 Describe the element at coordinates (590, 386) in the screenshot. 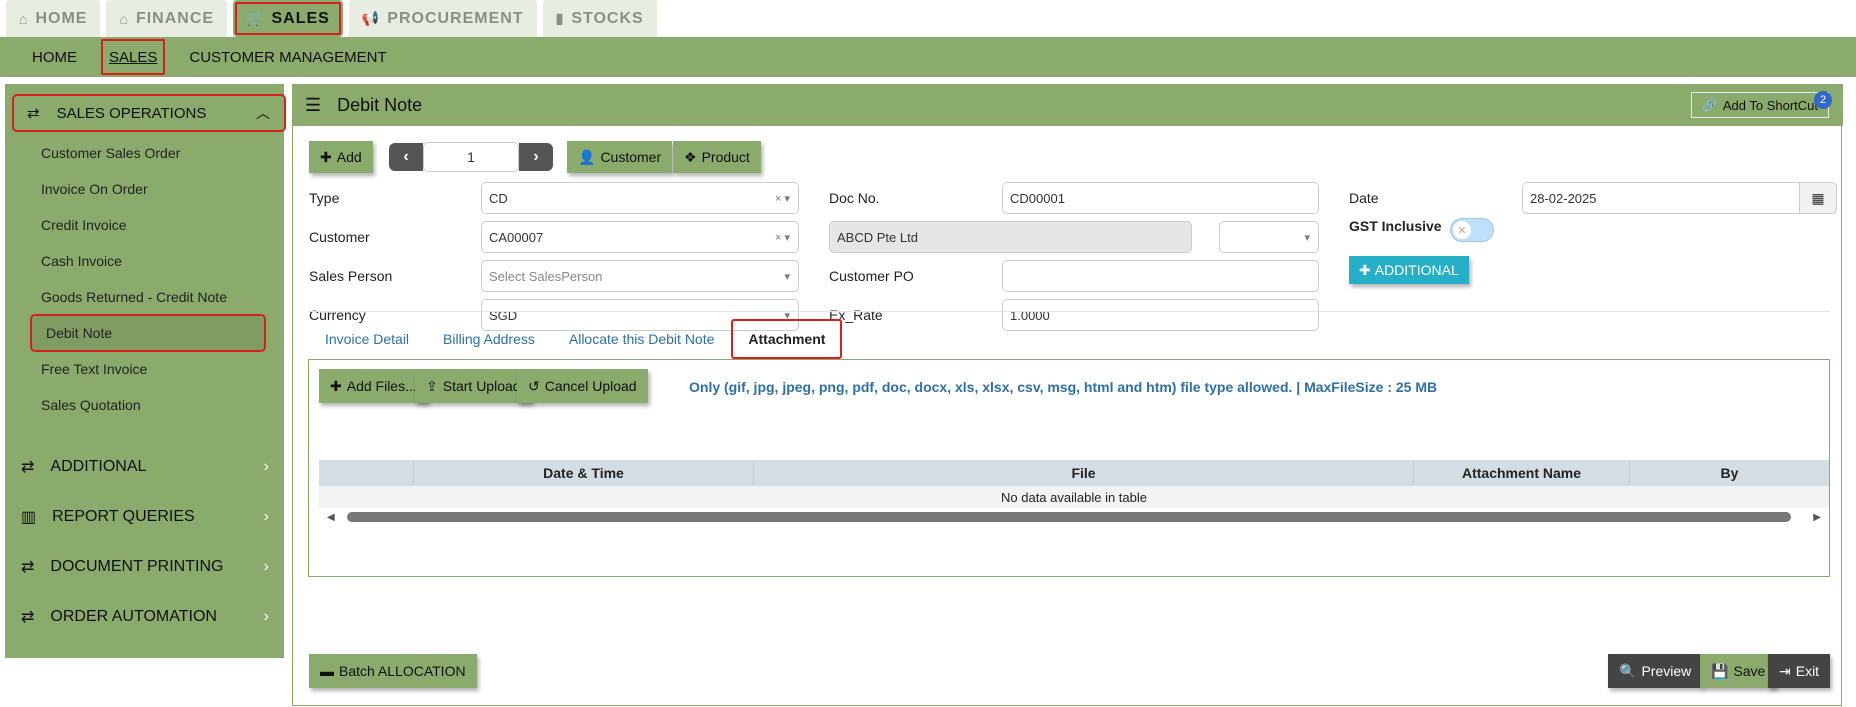

I see `cancel-upload-label: Cancel Upload` at that location.